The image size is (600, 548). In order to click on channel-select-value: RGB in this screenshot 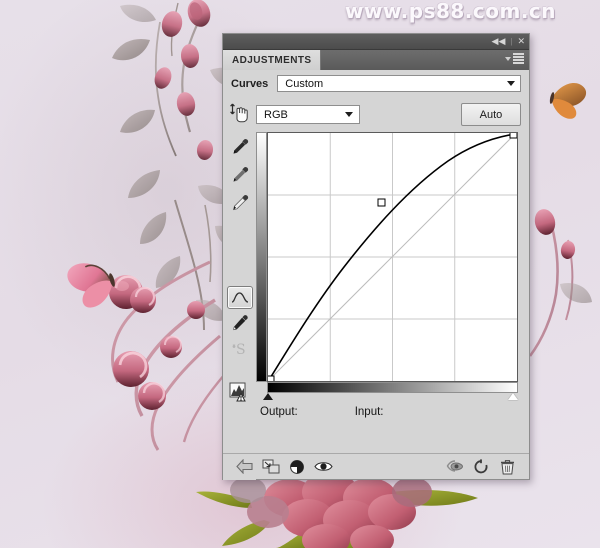, I will do `click(276, 114)`.